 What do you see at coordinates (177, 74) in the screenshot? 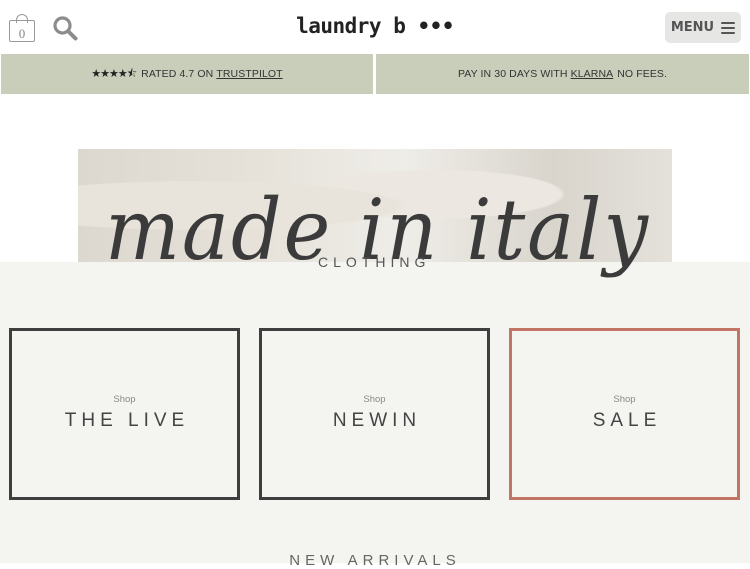
I see `rating-text: RATED 4.7 ON` at bounding box center [177, 74].